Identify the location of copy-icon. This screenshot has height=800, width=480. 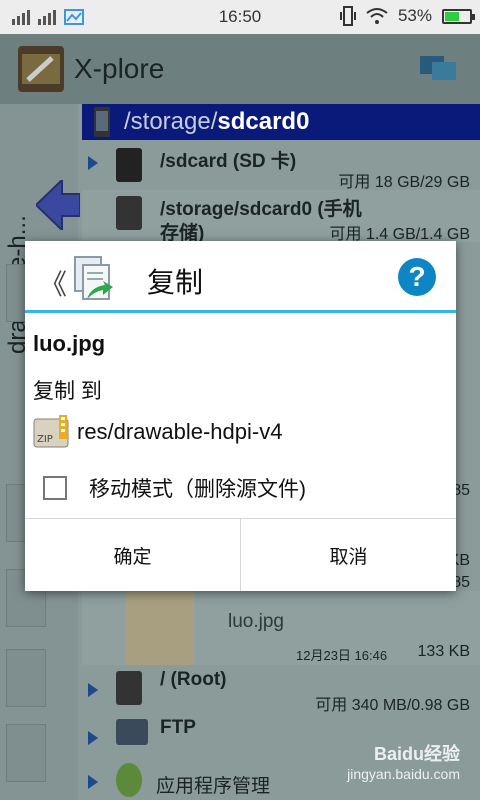
(93, 278).